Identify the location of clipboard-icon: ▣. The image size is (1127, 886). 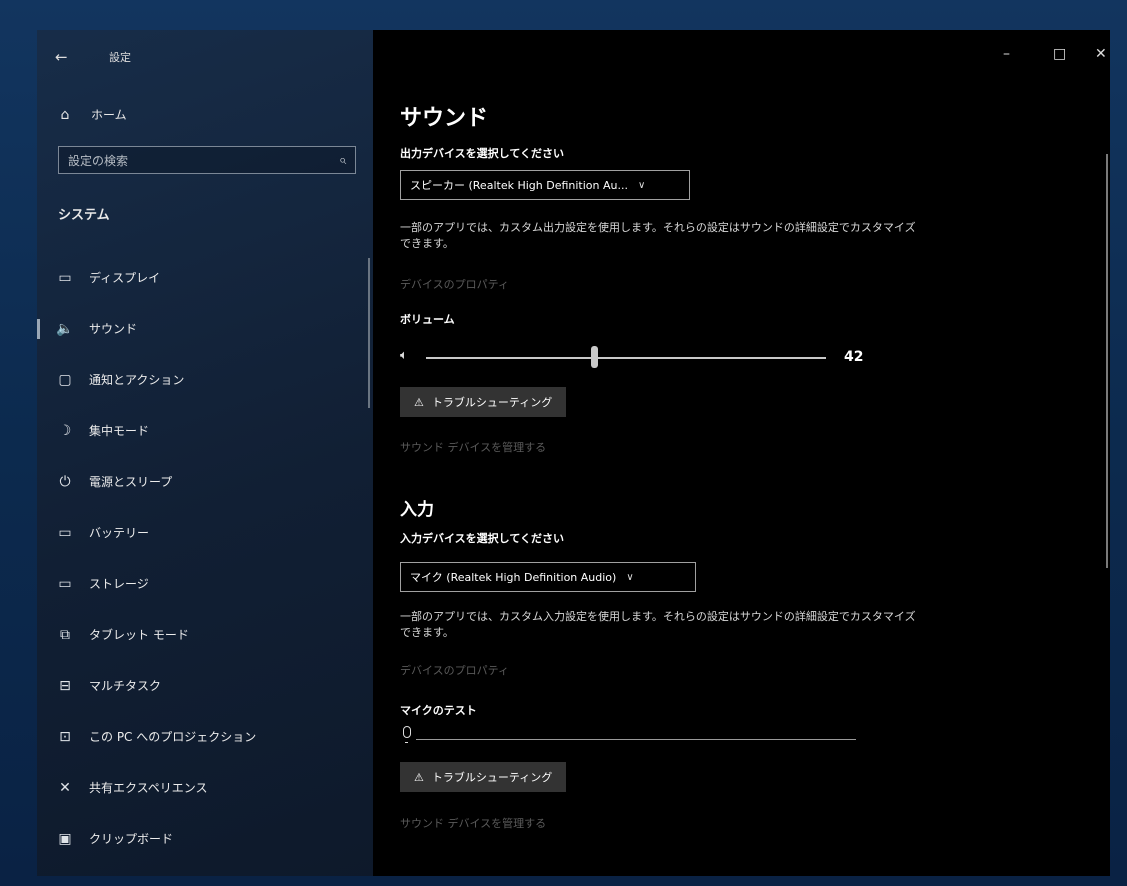
(65, 838).